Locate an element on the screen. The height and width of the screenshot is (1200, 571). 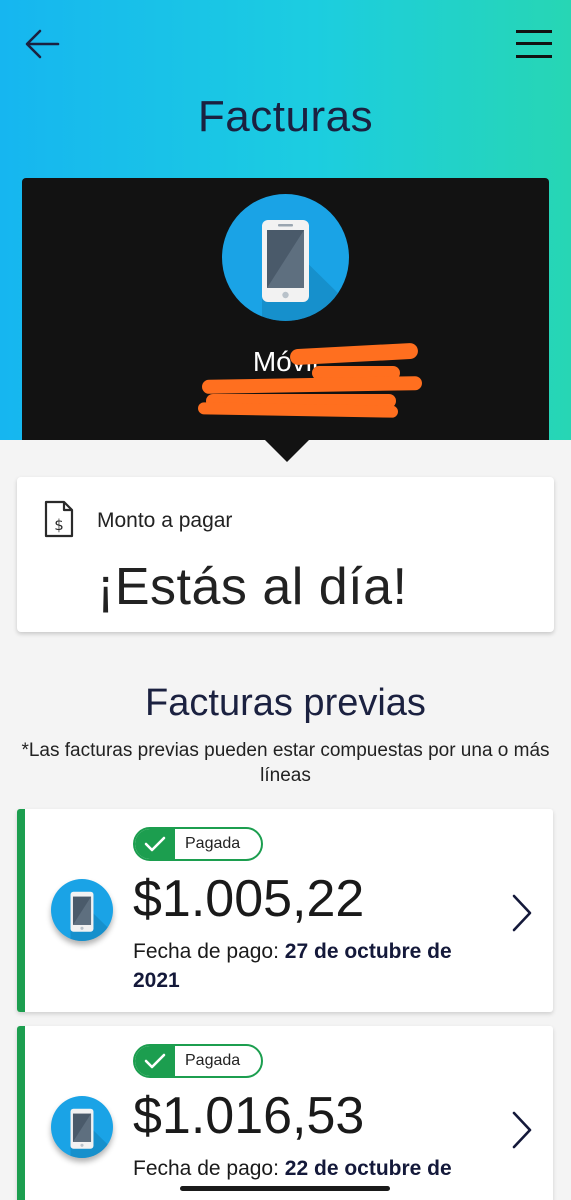
previous-invoices-title: Facturas previas is located at coordinates (285, 703).